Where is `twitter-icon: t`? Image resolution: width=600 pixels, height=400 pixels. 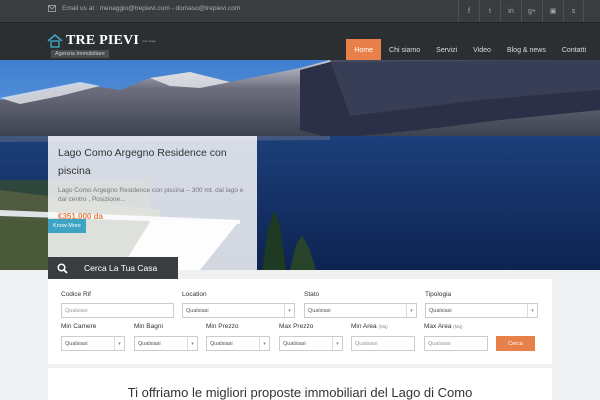
twitter-icon: t is located at coordinates (489, 11).